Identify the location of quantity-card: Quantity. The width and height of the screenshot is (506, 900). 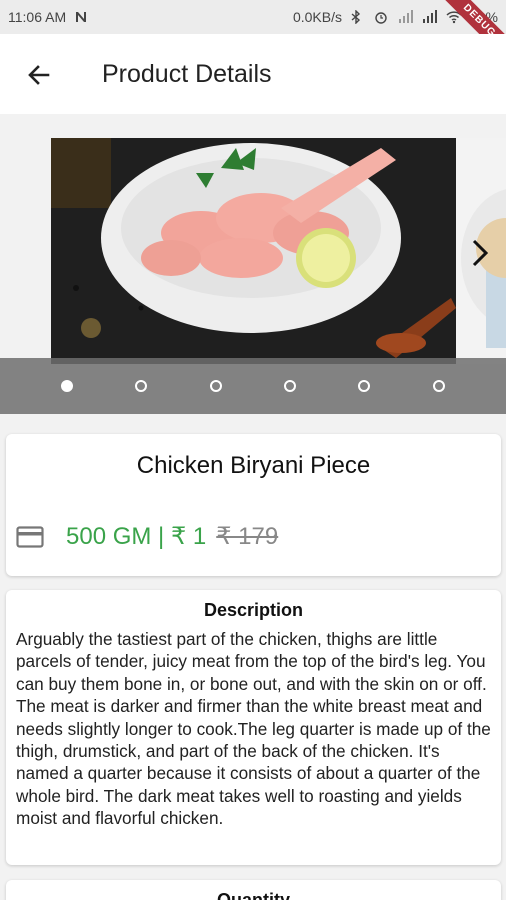
(253, 890).